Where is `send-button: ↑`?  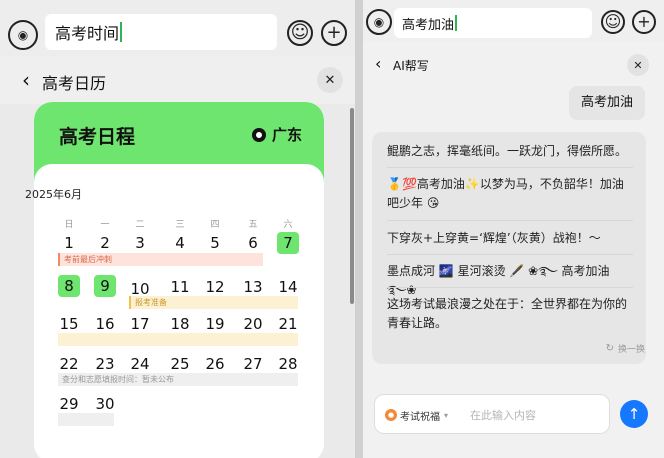
send-button: ↑ is located at coordinates (634, 414).